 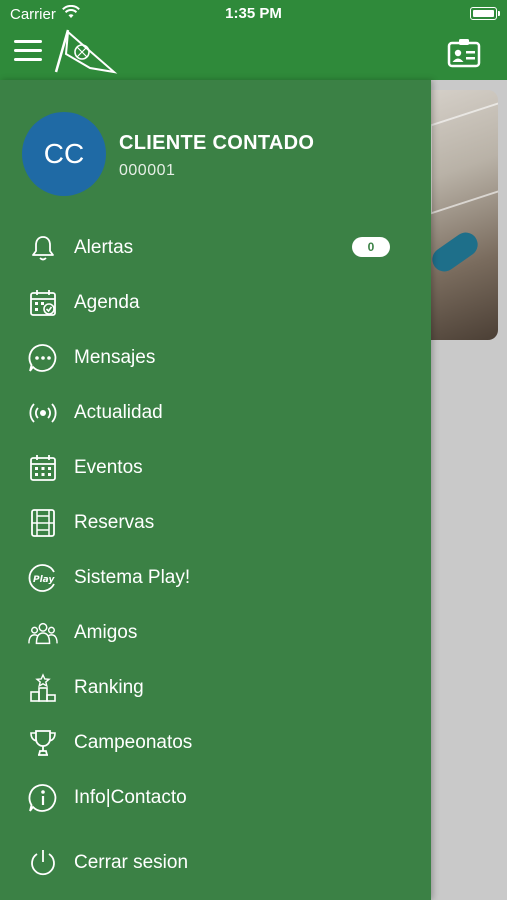 I want to click on player-graphic, so click(x=455, y=252).